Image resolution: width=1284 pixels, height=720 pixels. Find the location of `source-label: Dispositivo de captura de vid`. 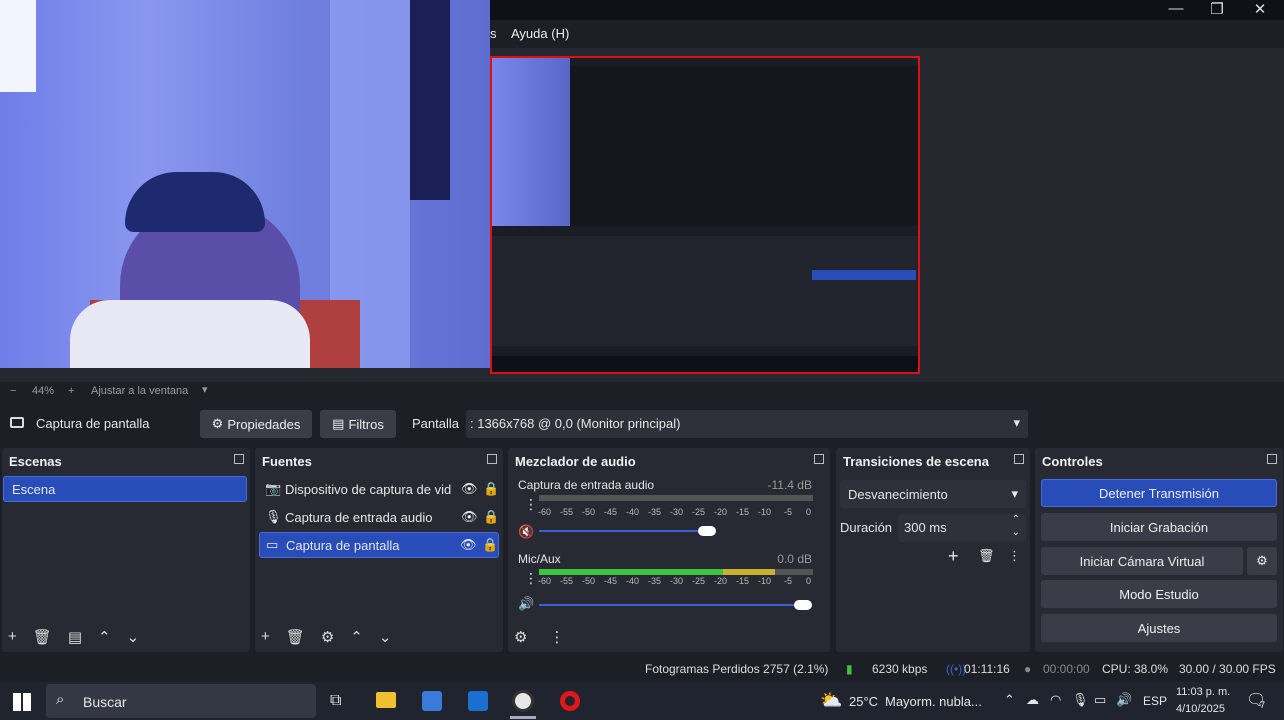

source-label: Dispositivo de captura de vid is located at coordinates (368, 489).